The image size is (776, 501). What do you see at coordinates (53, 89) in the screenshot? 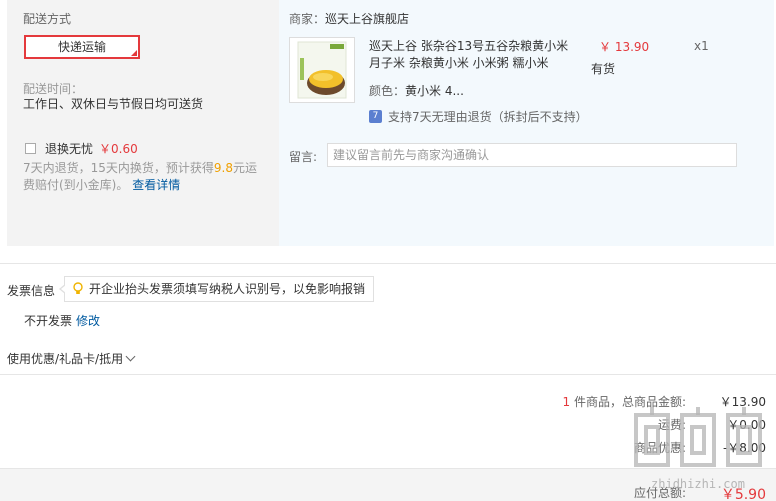
I see `delivery-time-label: 配送时间：` at bounding box center [53, 89].